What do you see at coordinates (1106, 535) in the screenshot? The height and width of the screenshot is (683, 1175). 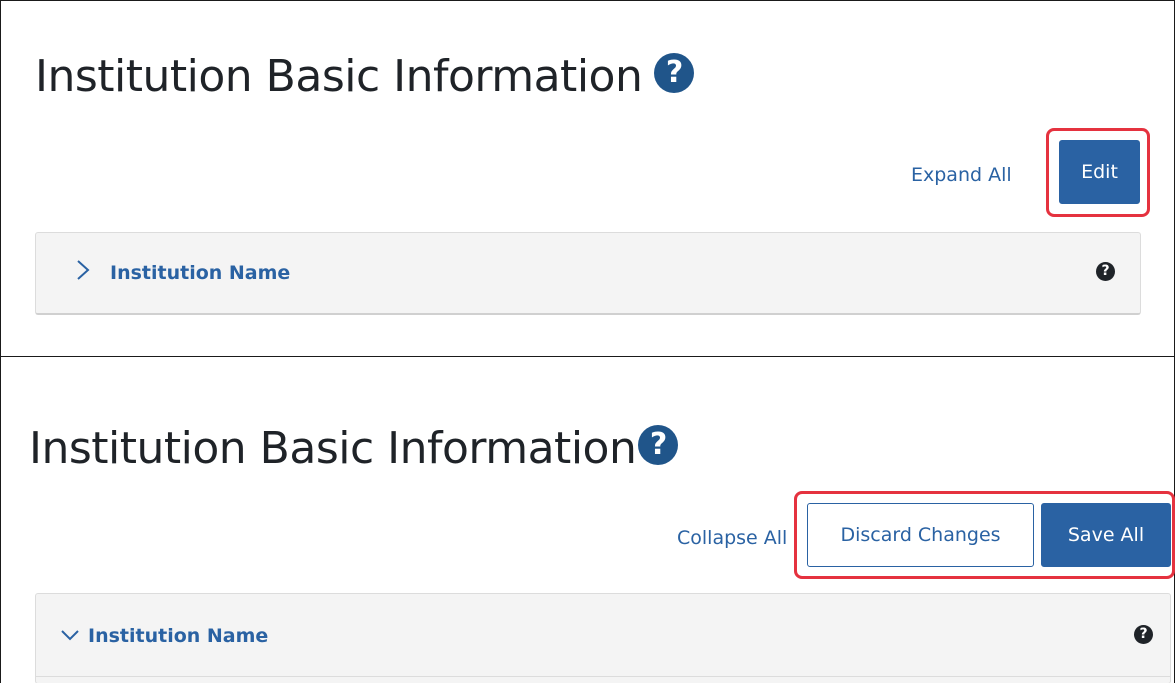 I see `save-all-button: Save All` at bounding box center [1106, 535].